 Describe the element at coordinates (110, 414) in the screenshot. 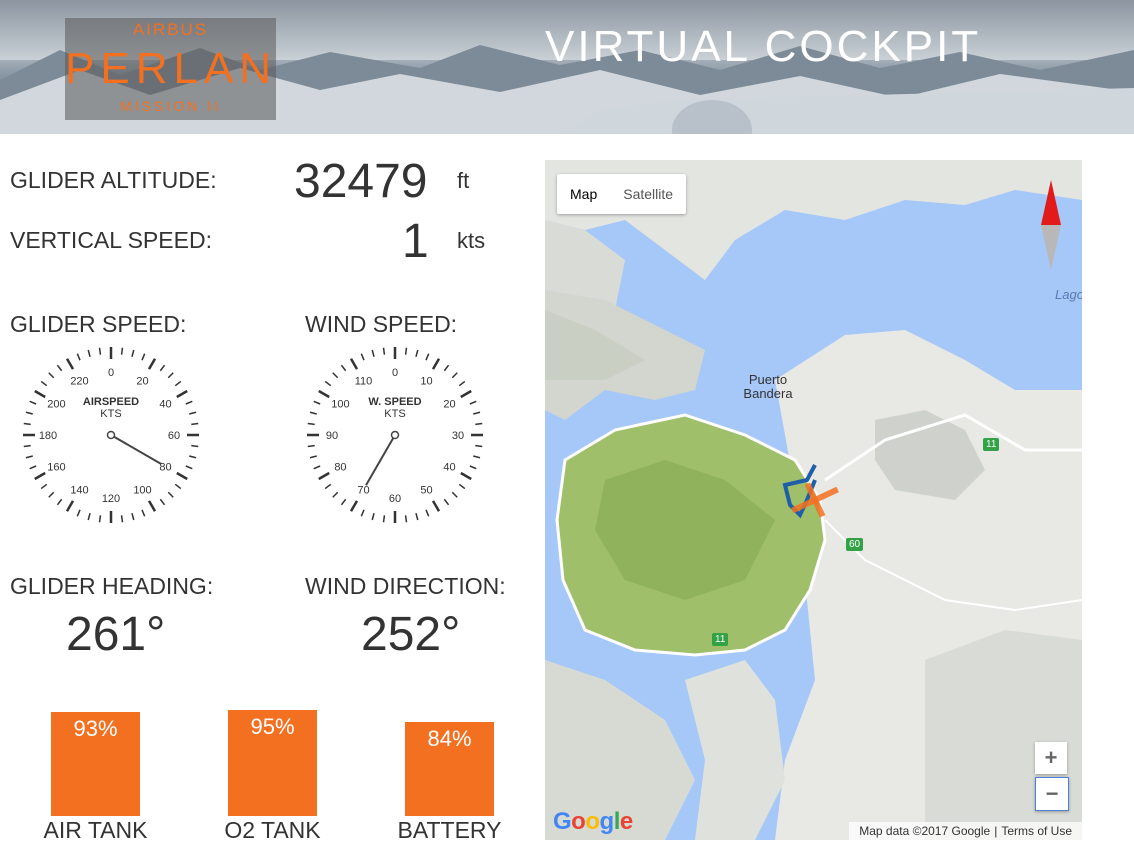

I see `airspeed-dial-unit: KTS` at that location.